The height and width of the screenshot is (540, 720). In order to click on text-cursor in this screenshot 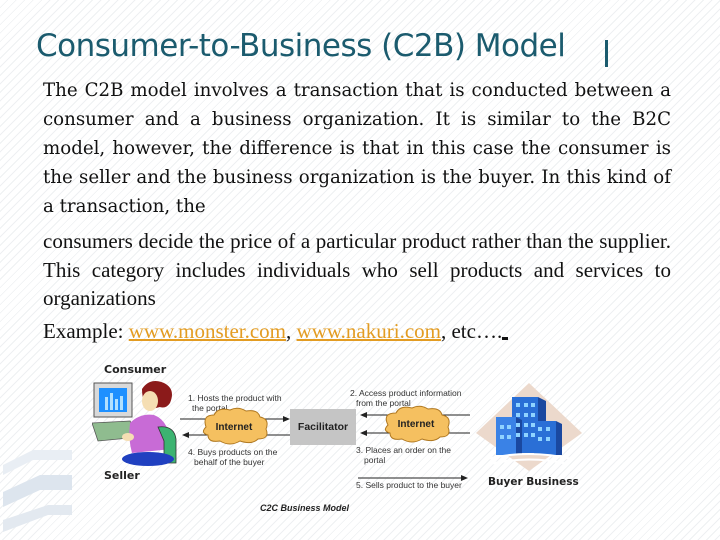, I will do `click(505, 338)`.